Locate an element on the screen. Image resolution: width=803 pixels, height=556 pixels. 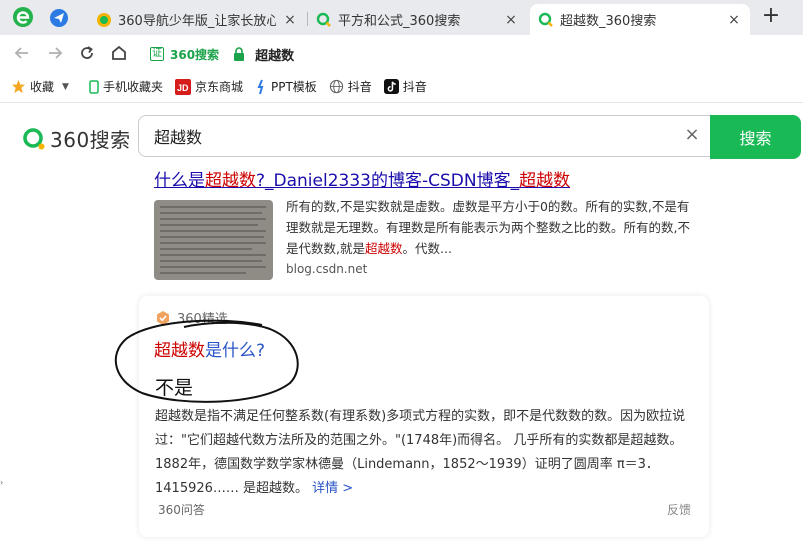
ppt-icon is located at coordinates (261, 87).